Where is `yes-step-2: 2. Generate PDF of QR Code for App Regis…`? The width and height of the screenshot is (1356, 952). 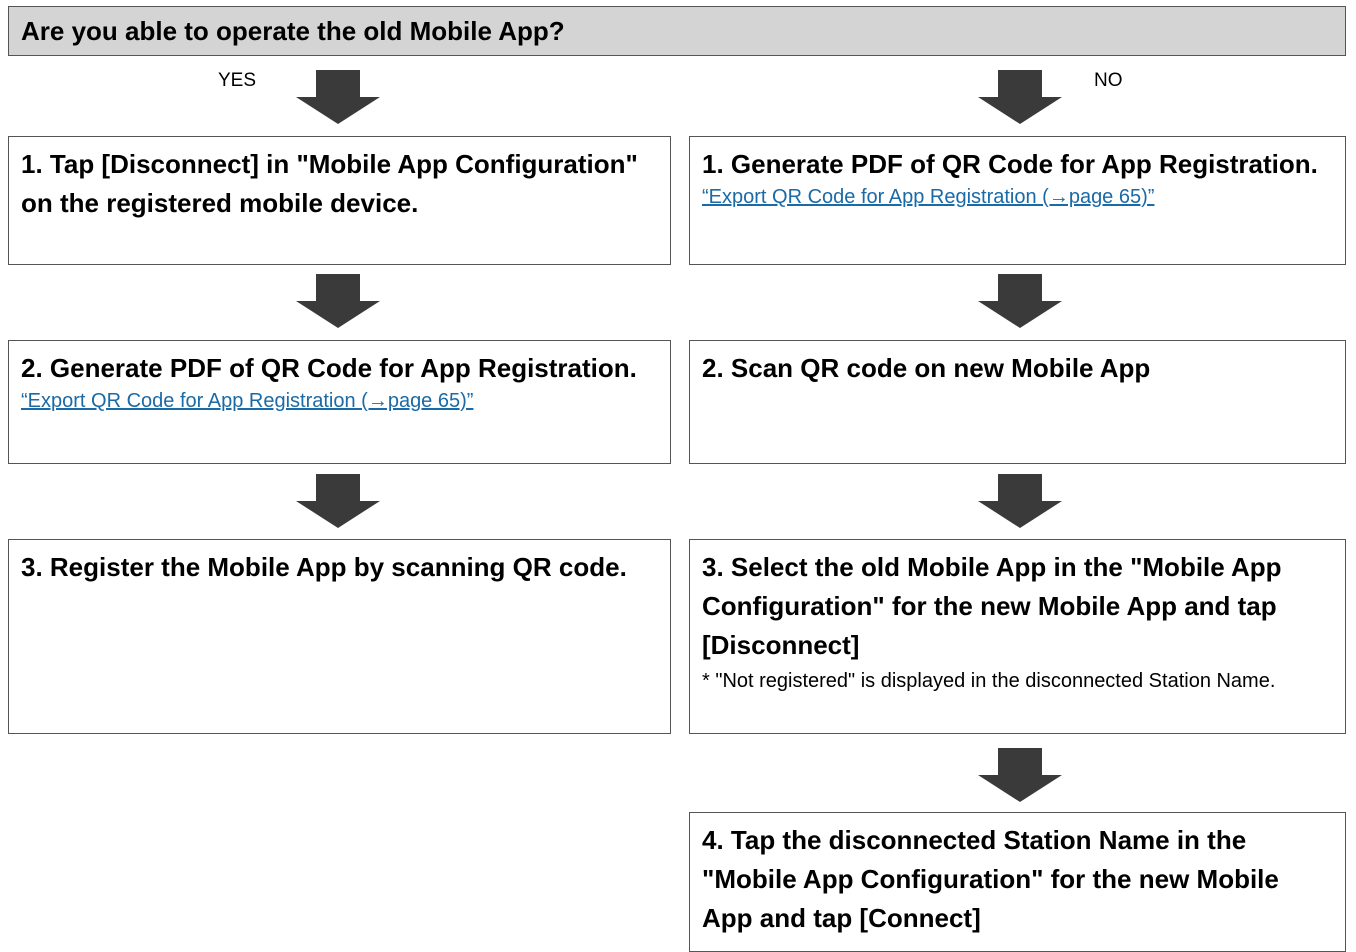
yes-step-2: 2. Generate PDF of QR Code for App Regis… is located at coordinates (339, 402).